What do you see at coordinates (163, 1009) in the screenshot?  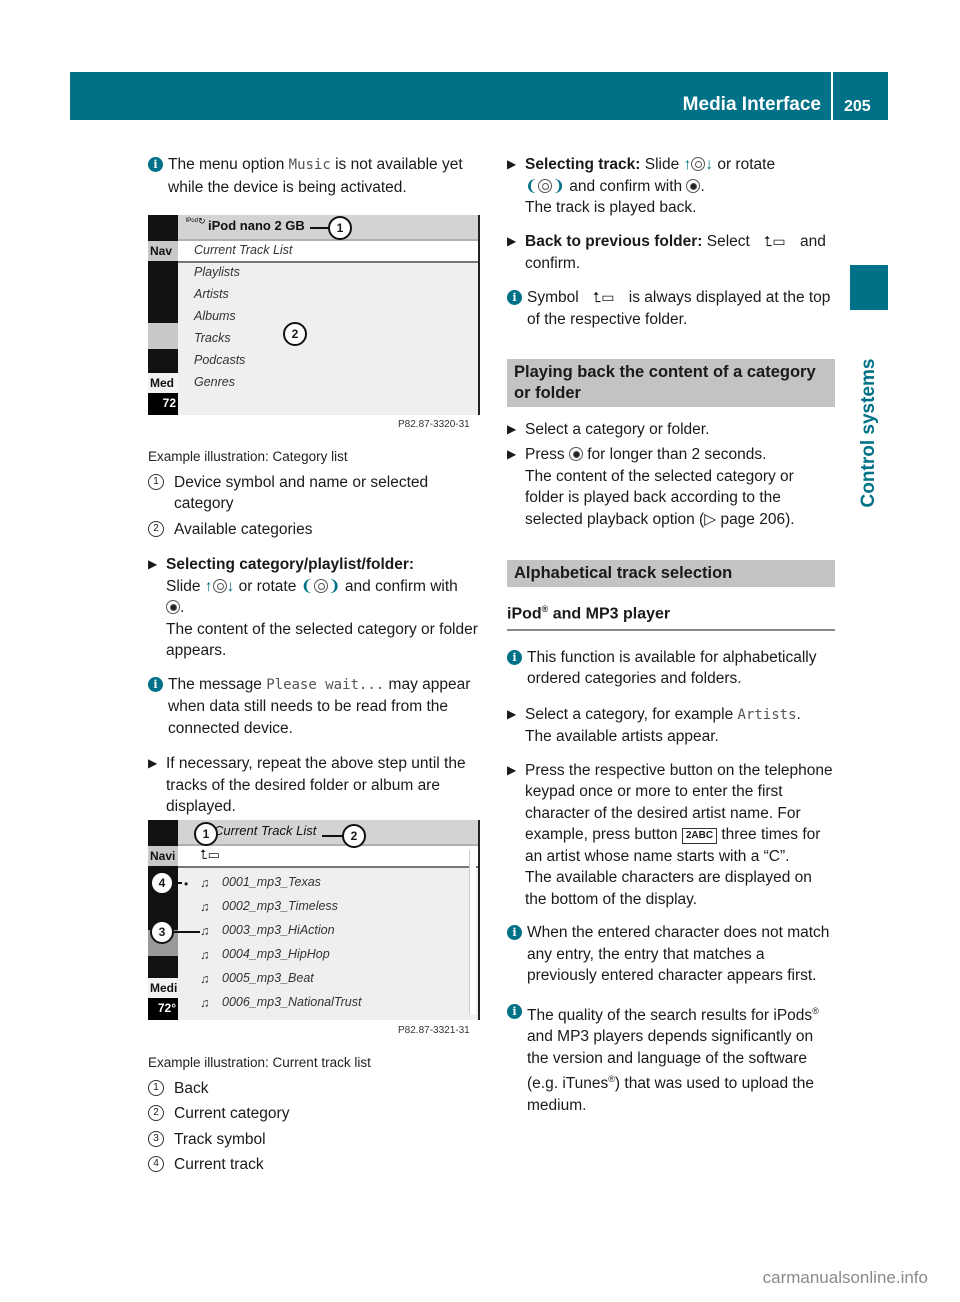 I see `side-label-temp: 72°` at bounding box center [163, 1009].